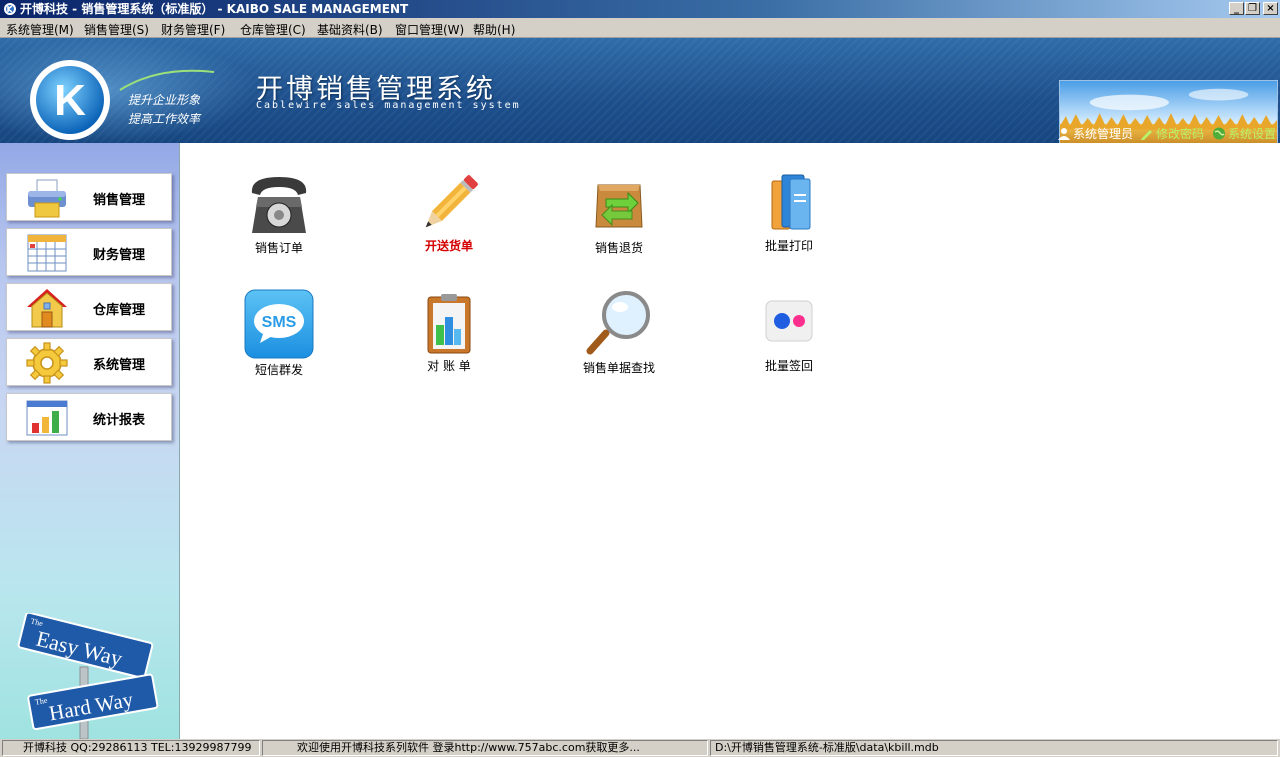 The height and width of the screenshot is (757, 1280). Describe the element at coordinates (89, 307) in the screenshot. I see `sidebar-item-warehouse: 仓库管理` at that location.